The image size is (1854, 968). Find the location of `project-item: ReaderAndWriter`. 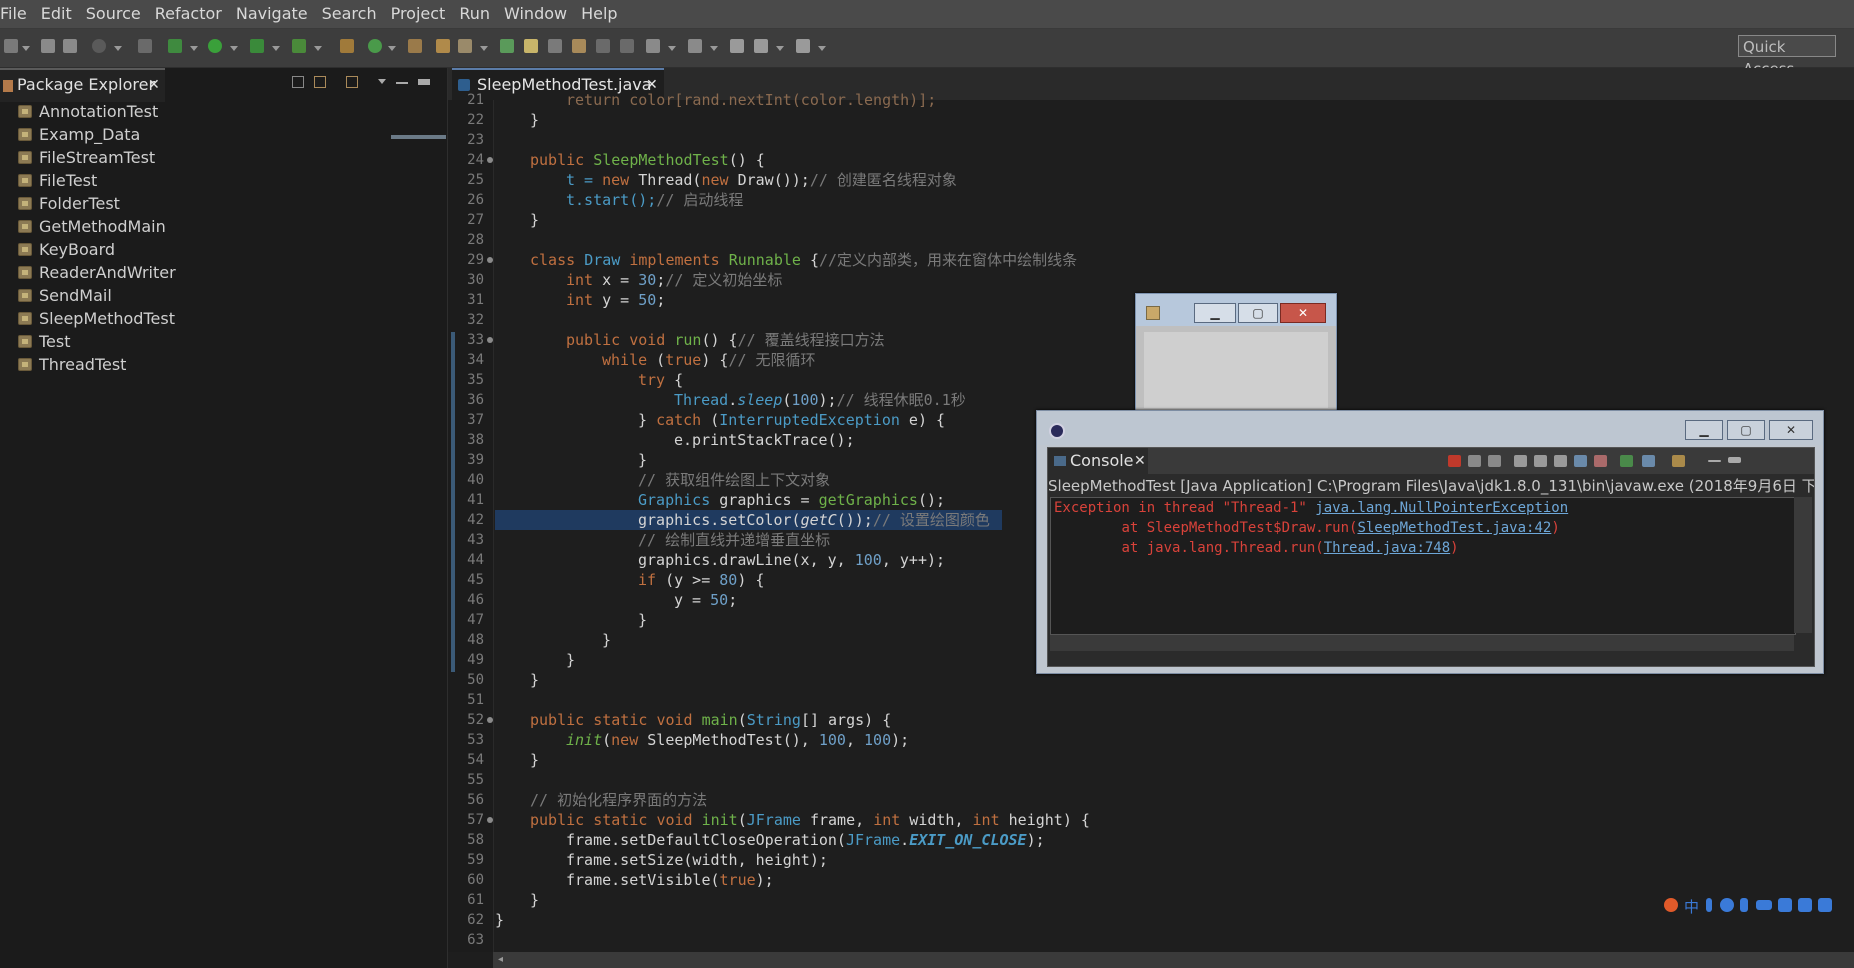

project-item: ReaderAndWriter is located at coordinates (97, 273).